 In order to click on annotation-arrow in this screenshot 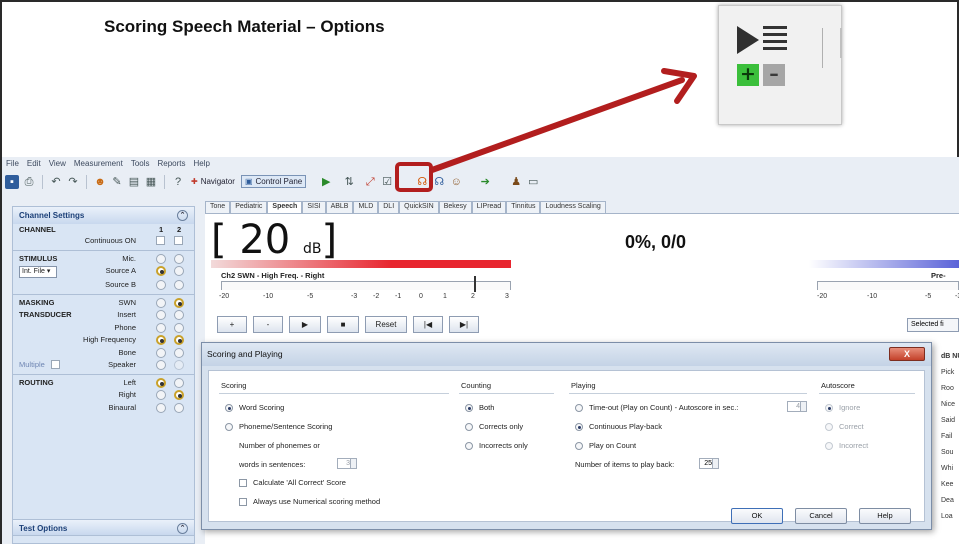, I will do `click(563, 120)`.